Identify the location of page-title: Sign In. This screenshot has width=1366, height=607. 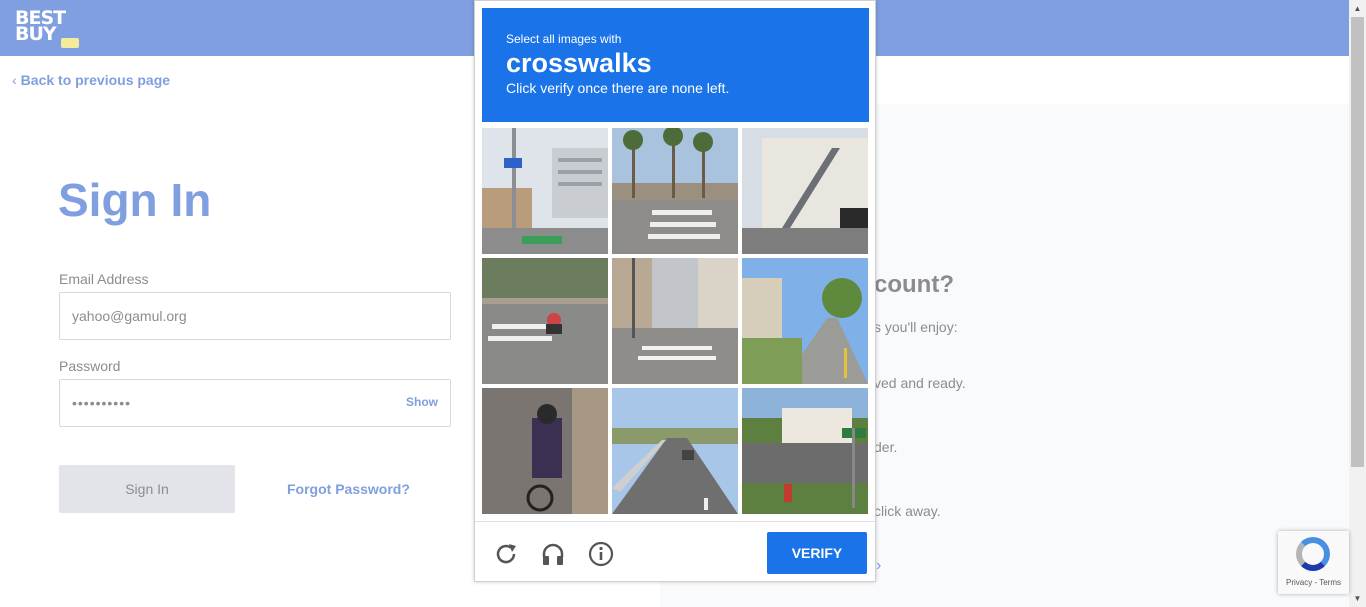
(135, 200).